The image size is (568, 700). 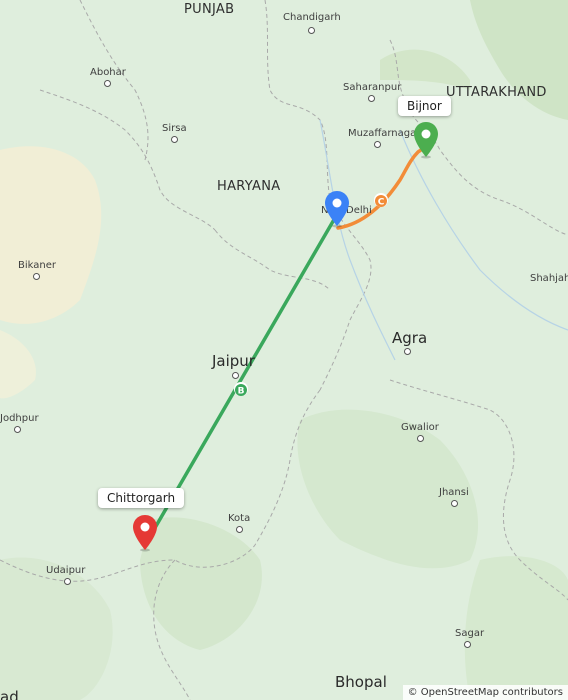 What do you see at coordinates (426, 142) in the screenshot?
I see `green-pin-icon` at bounding box center [426, 142].